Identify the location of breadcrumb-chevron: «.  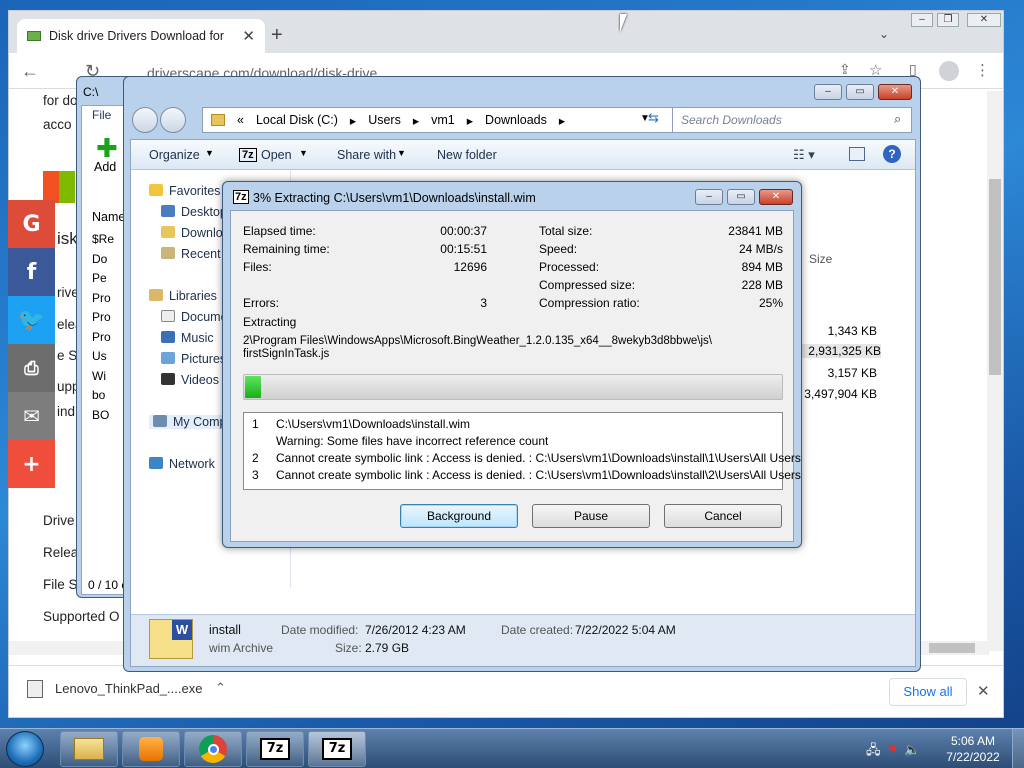
(240, 120).